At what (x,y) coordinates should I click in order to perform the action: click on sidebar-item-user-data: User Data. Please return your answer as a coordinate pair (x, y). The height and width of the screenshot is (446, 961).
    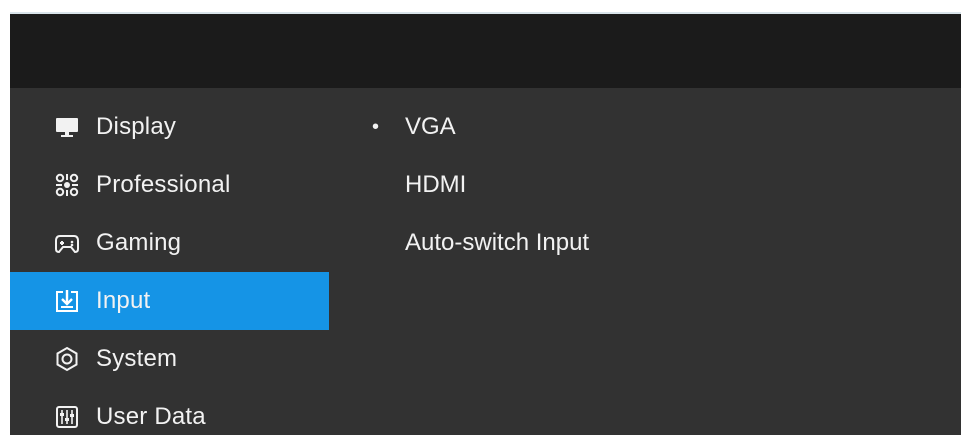
    Looking at the image, I should click on (169, 417).